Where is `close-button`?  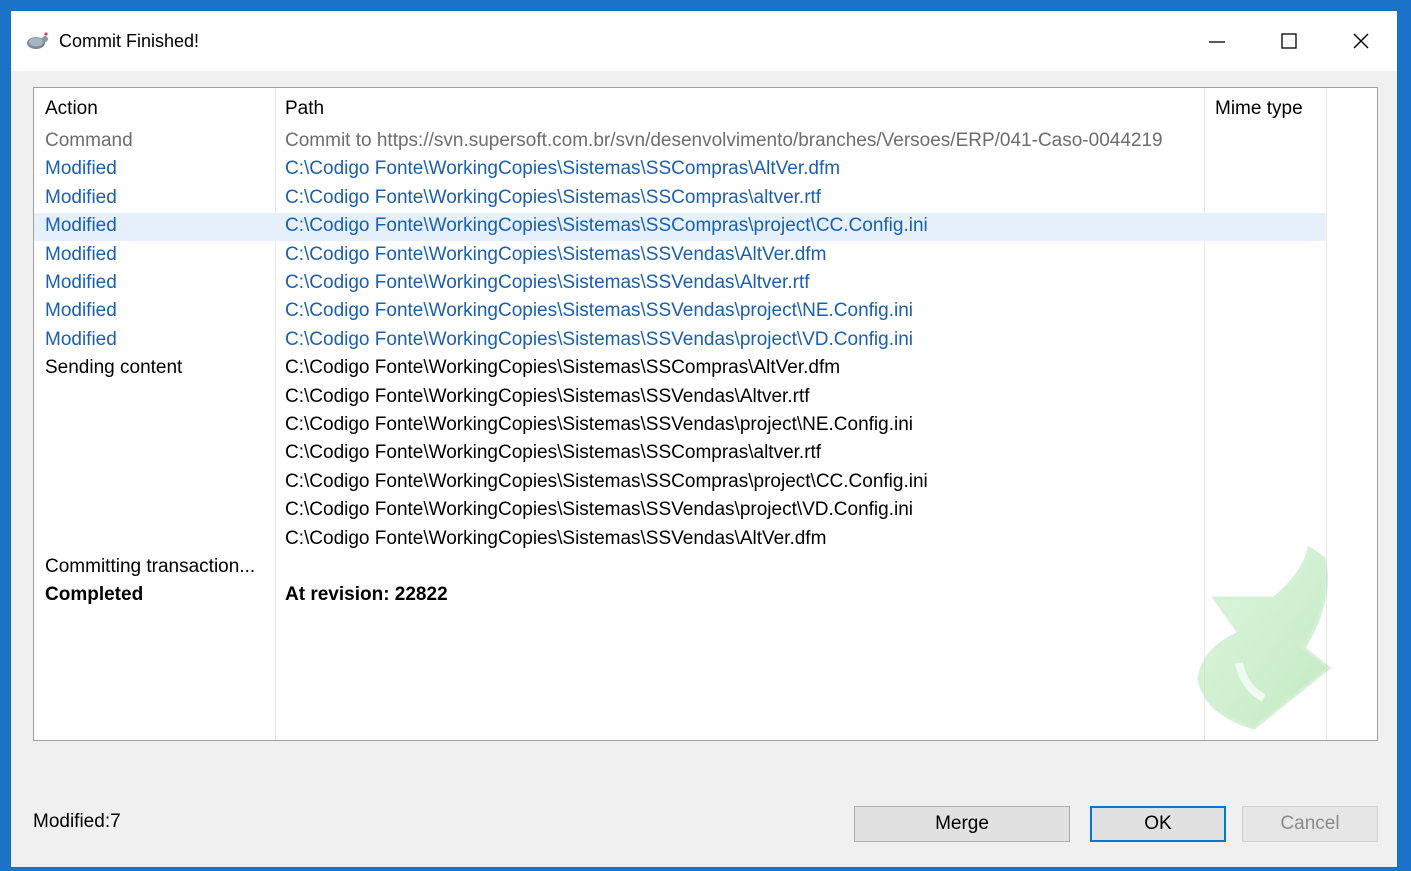
close-button is located at coordinates (1361, 41).